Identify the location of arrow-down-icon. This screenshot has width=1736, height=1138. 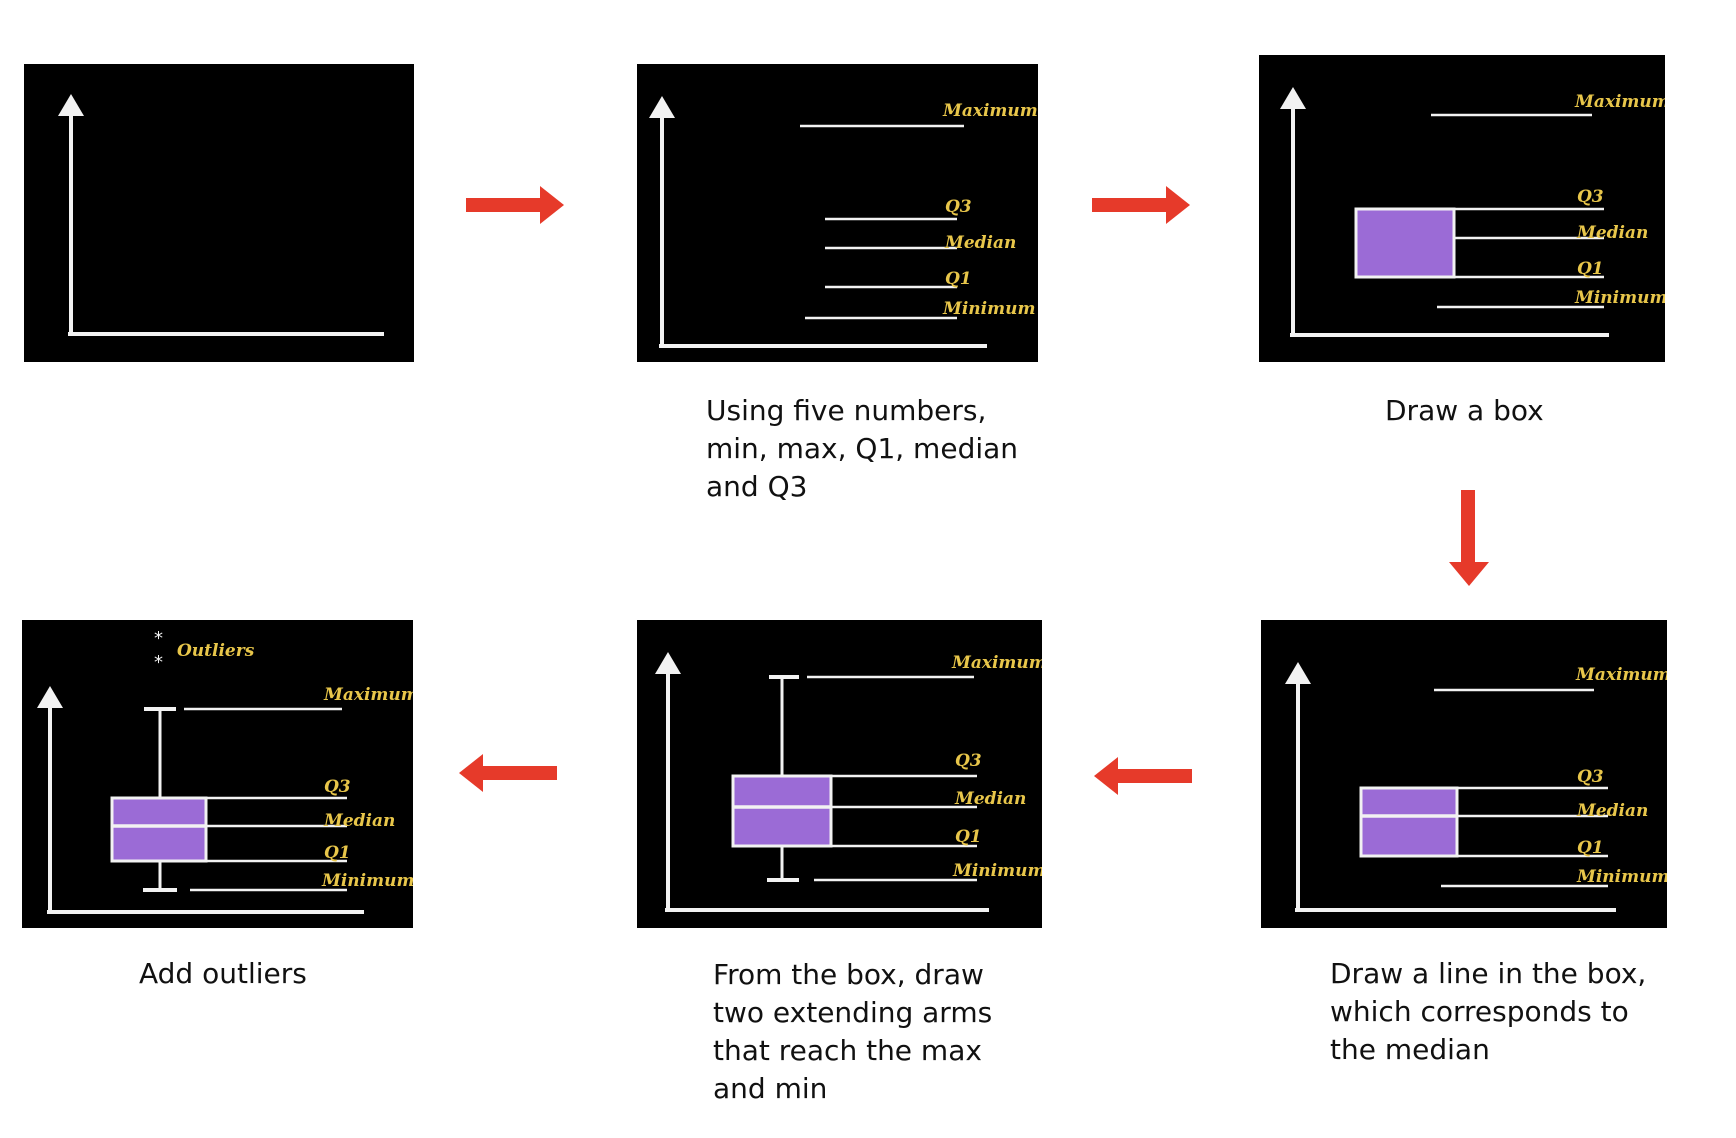
(1469, 538).